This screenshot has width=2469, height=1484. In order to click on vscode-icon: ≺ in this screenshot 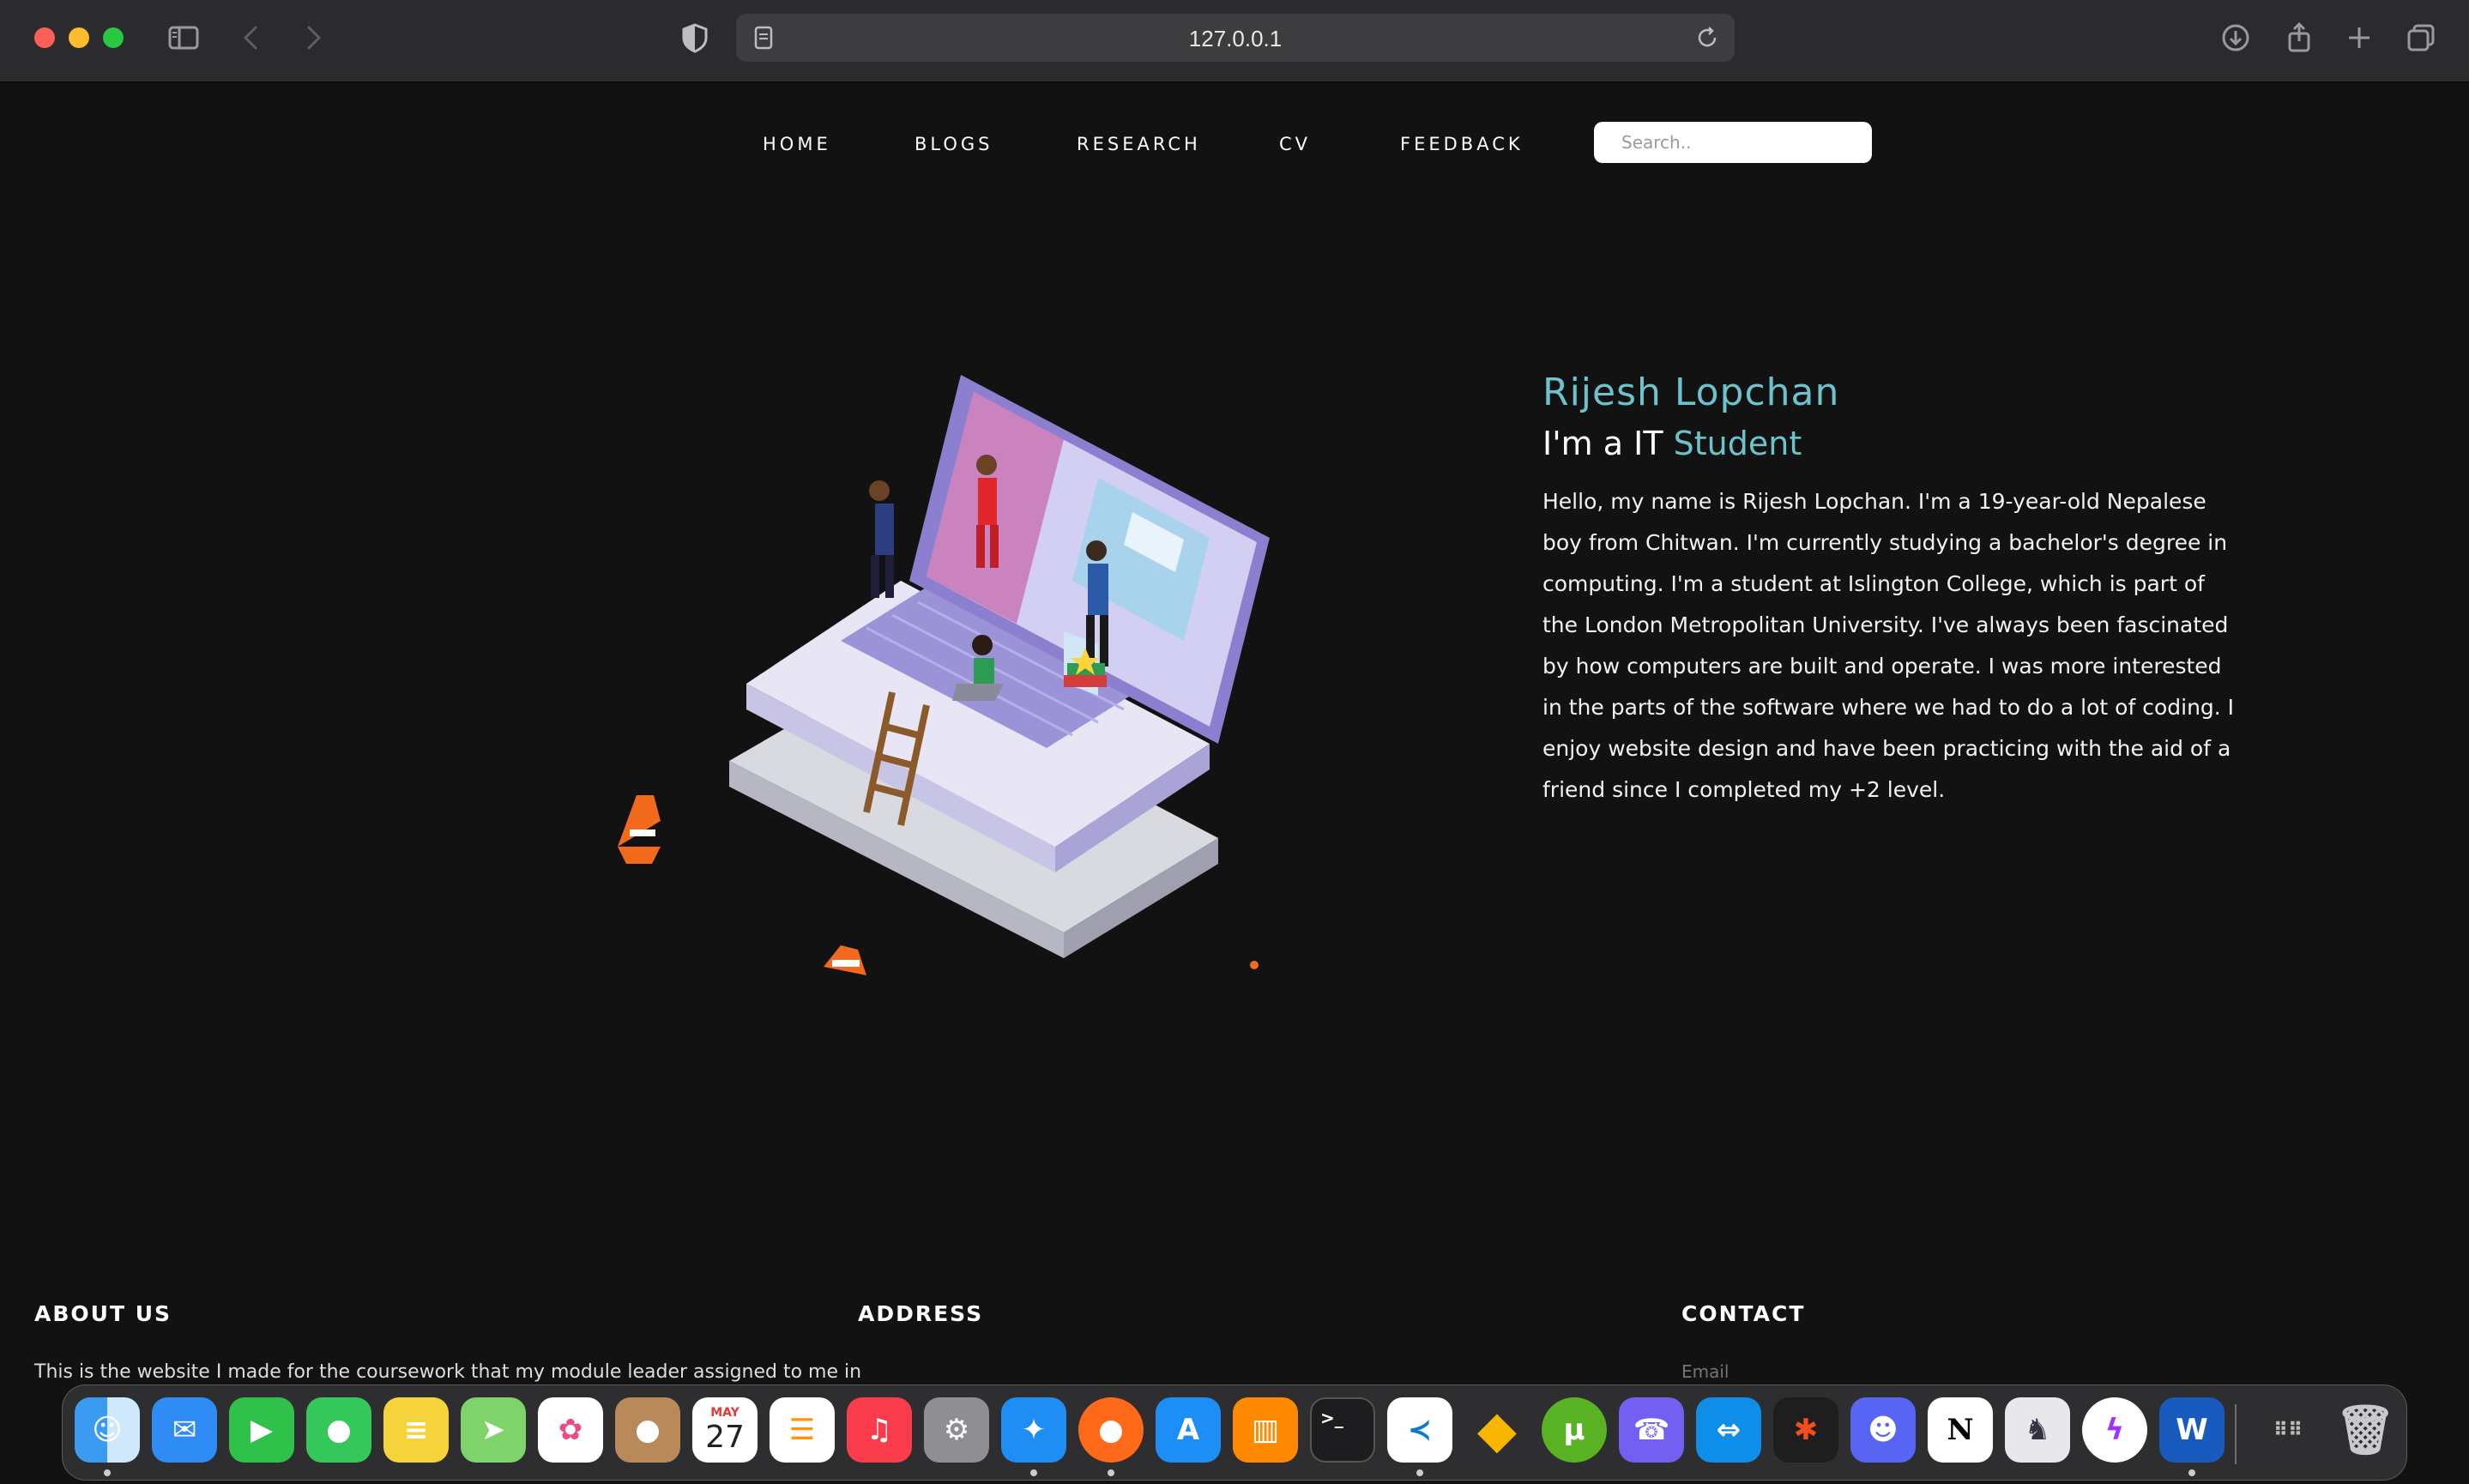, I will do `click(1419, 1430)`.